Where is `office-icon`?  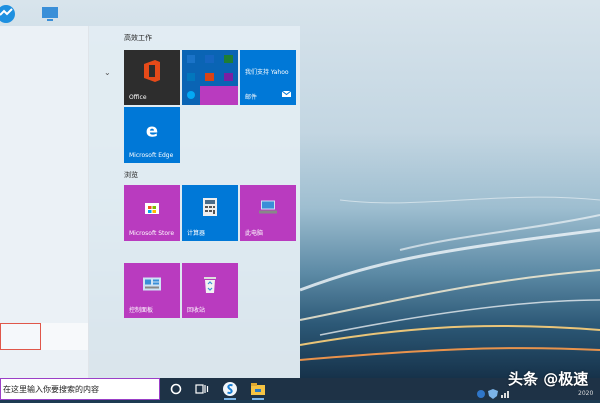
office-icon is located at coordinates (152, 73).